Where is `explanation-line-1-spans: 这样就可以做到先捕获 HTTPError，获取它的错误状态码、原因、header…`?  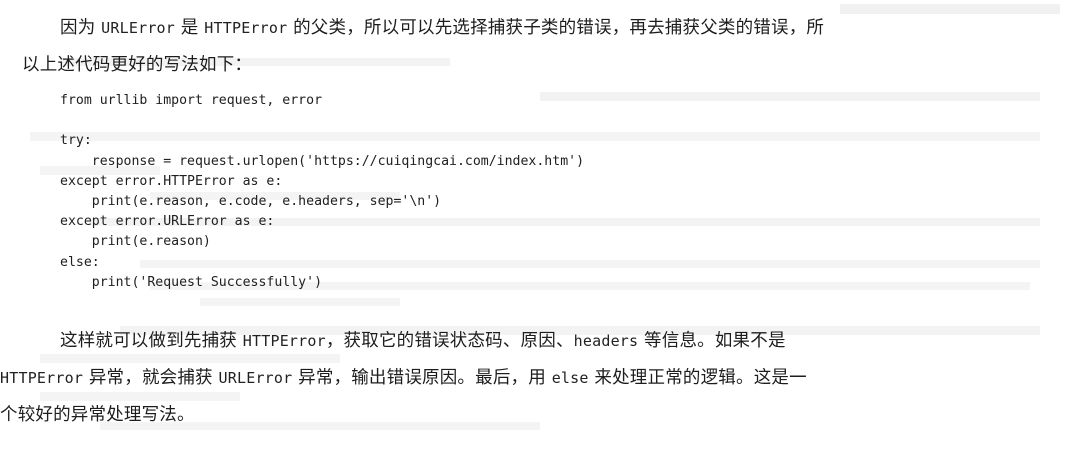
explanation-line-1-spans: 这样就可以做到先捕获 HTTPError，获取它的错误状态码、原因、header… is located at coordinates (423, 341).